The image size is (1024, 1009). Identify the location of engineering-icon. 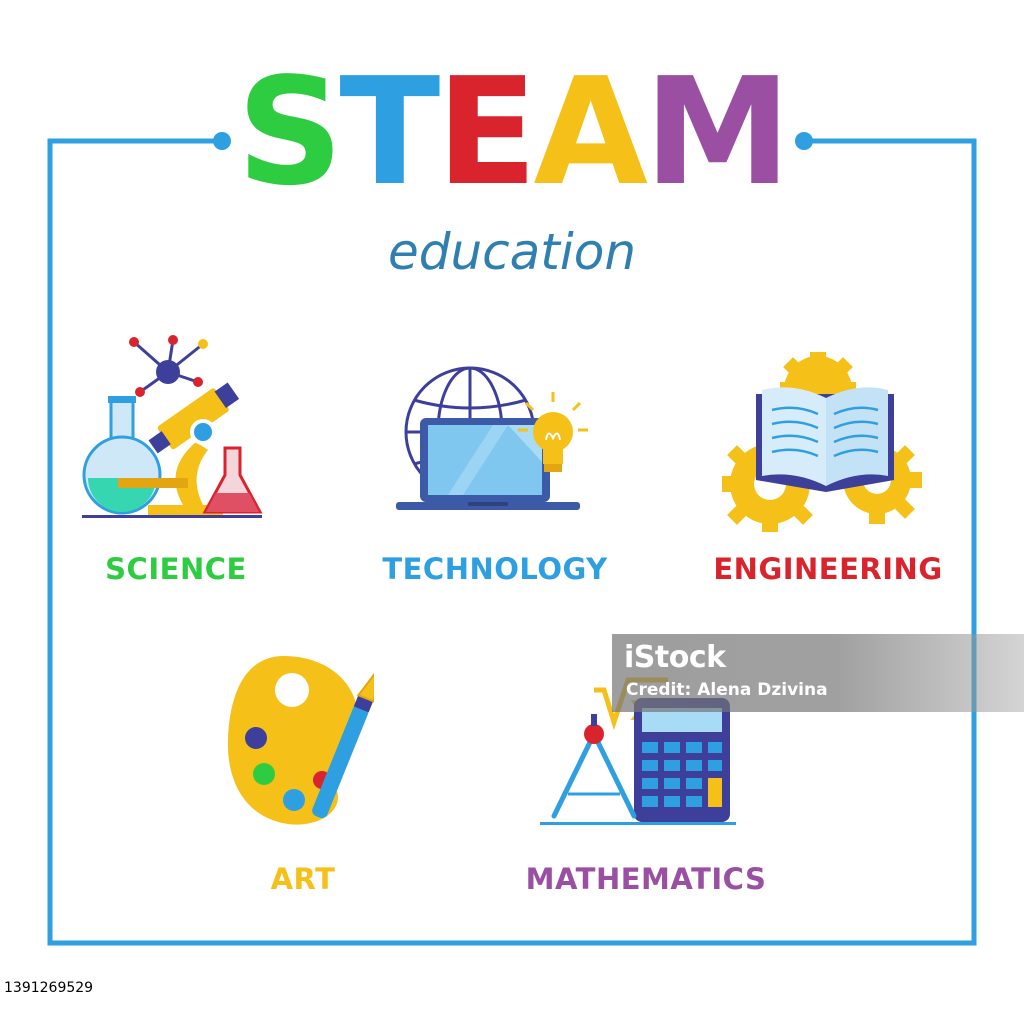
(822, 442).